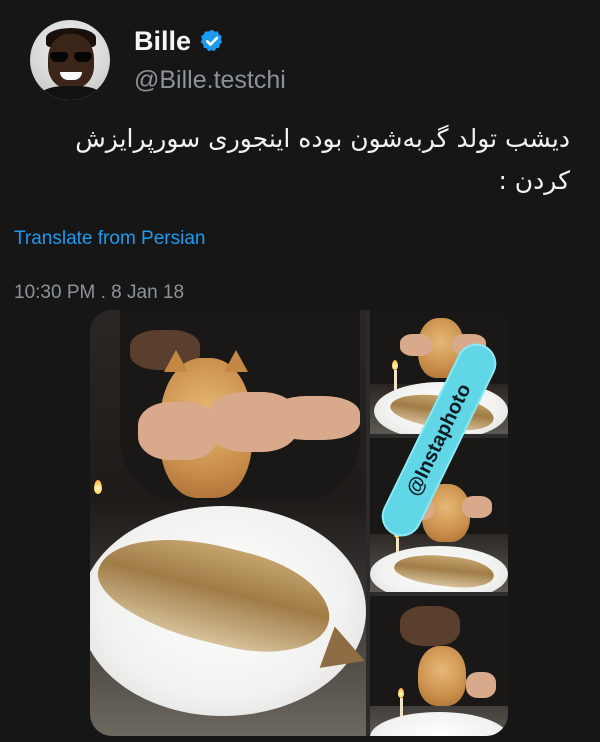 The width and height of the screenshot is (600, 742). I want to click on author-handle: @Bille.testchi, so click(210, 80).